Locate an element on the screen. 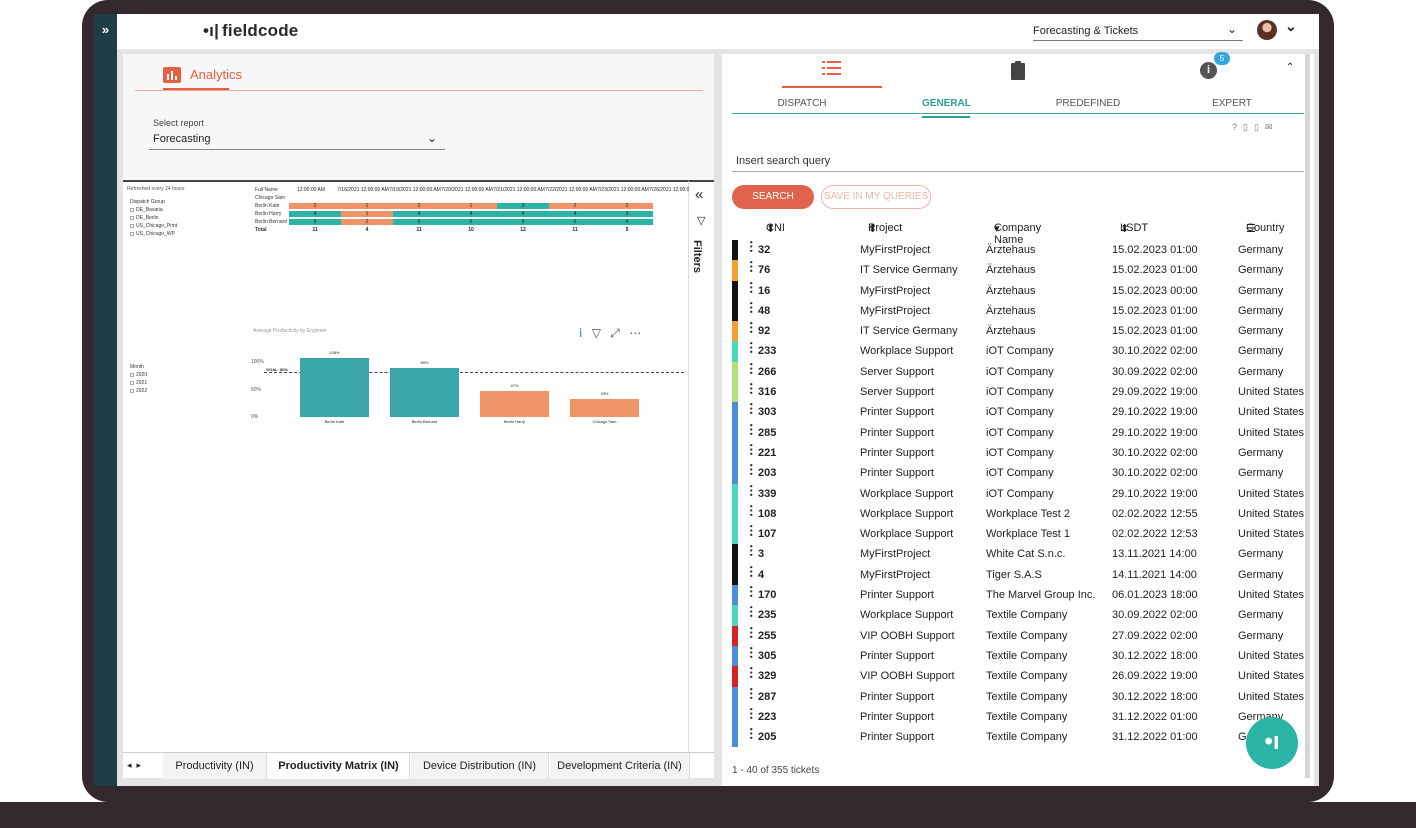 The image size is (1416, 828). tab-predefined: PREDEFINED is located at coordinates (1088, 108).